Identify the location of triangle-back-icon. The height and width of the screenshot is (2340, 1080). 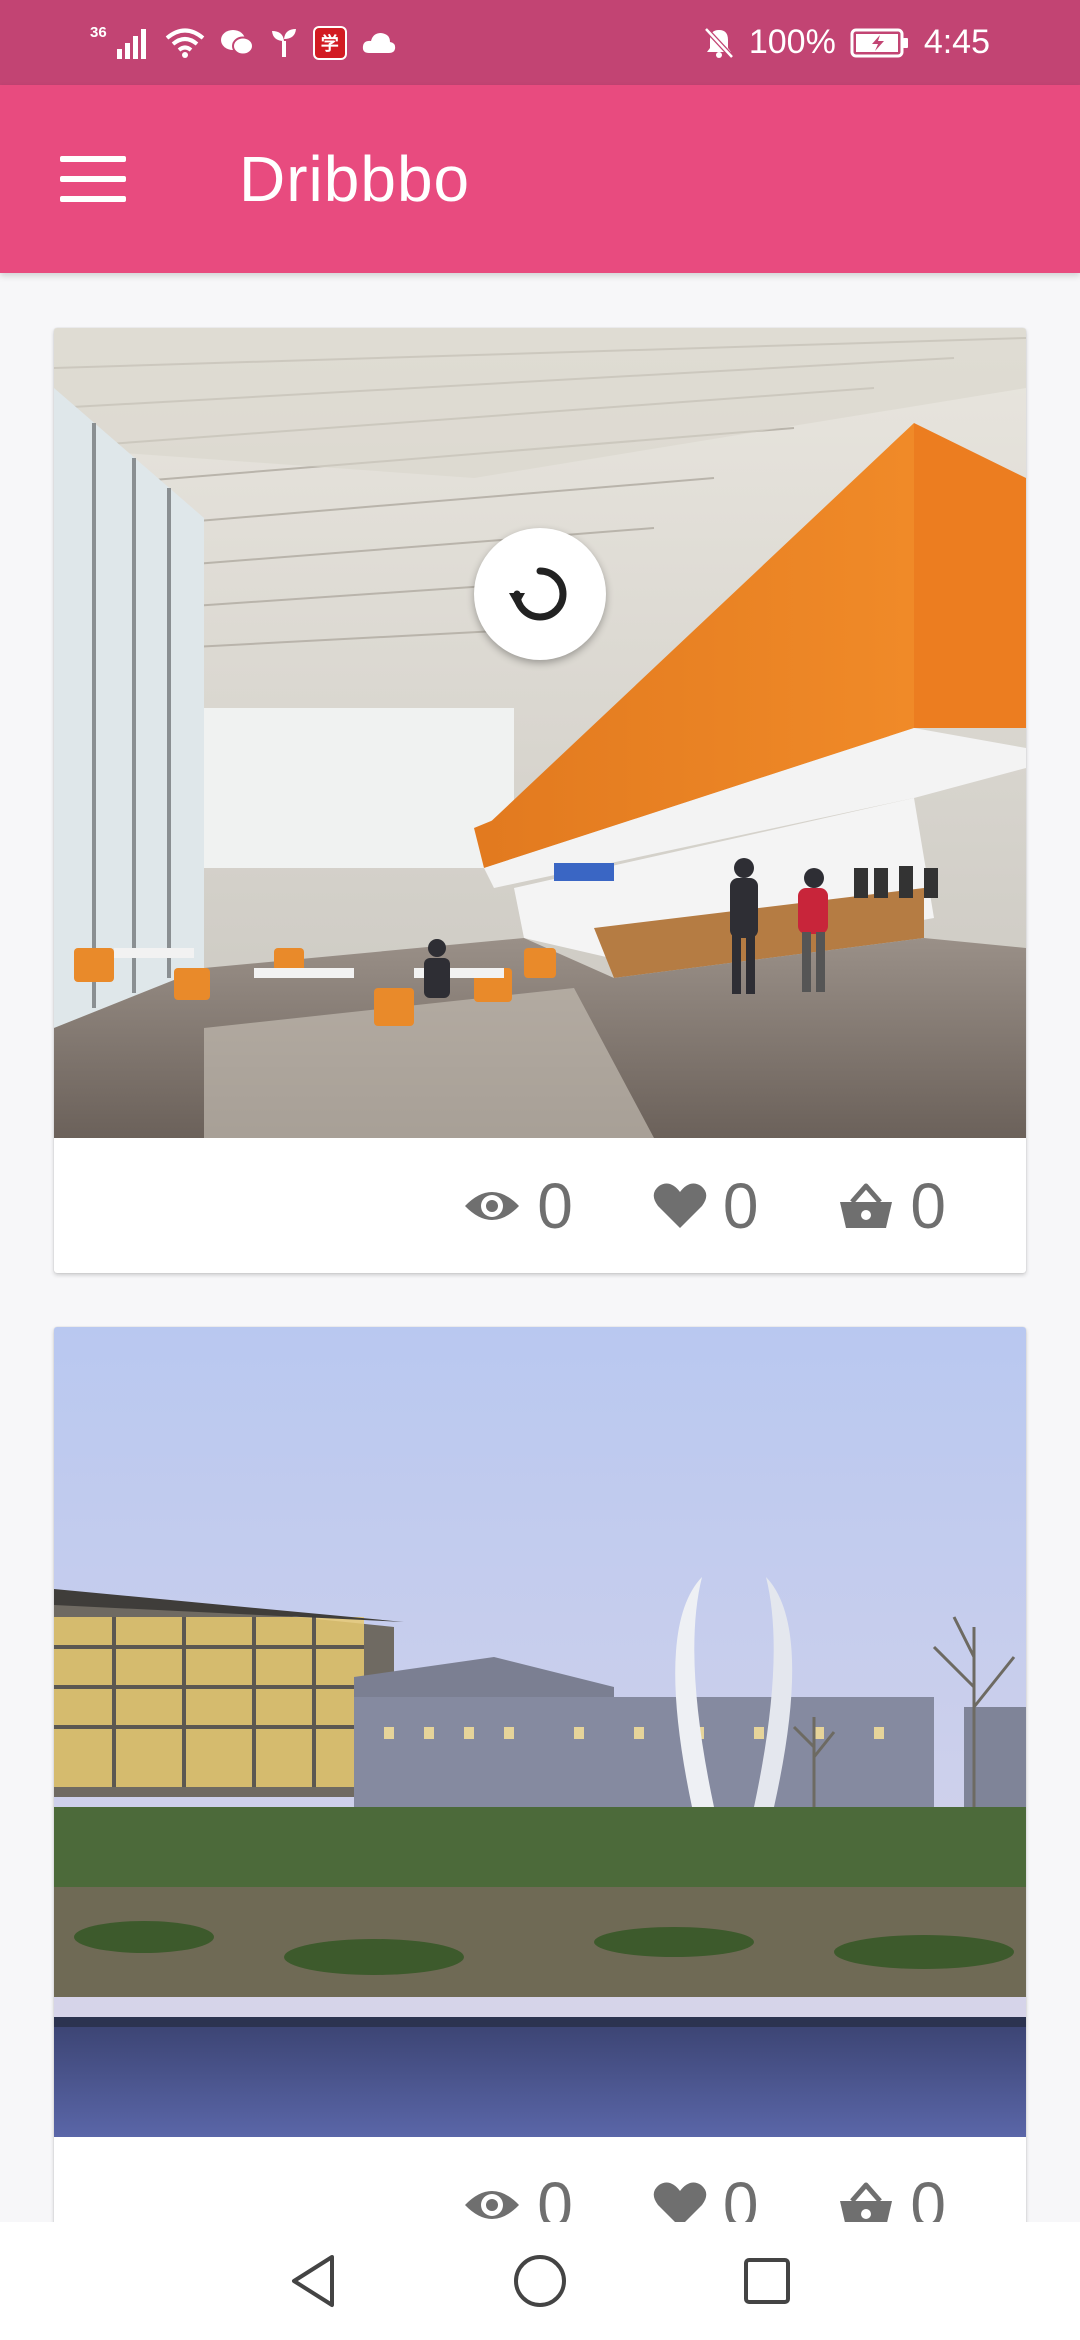
(313, 2281).